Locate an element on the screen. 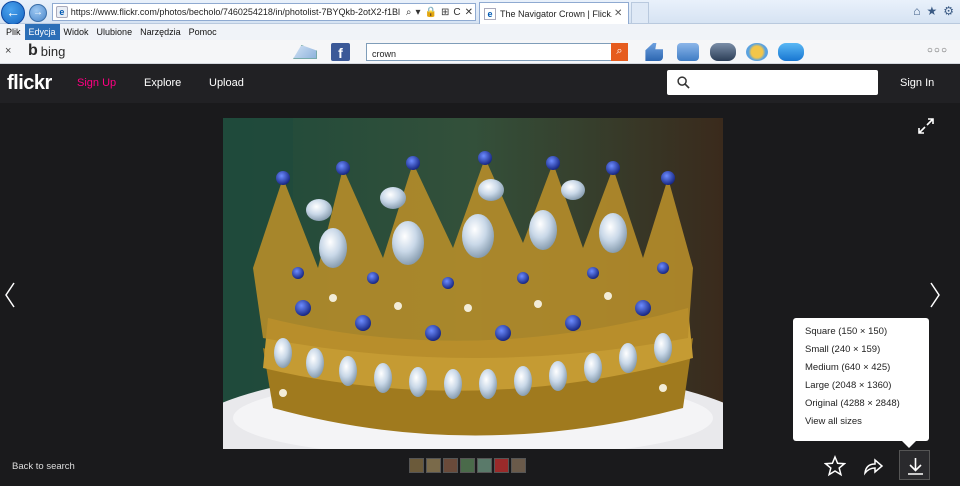 Image resolution: width=960 pixels, height=486 pixels. bing-search-box: ⌕ is located at coordinates (497, 52).